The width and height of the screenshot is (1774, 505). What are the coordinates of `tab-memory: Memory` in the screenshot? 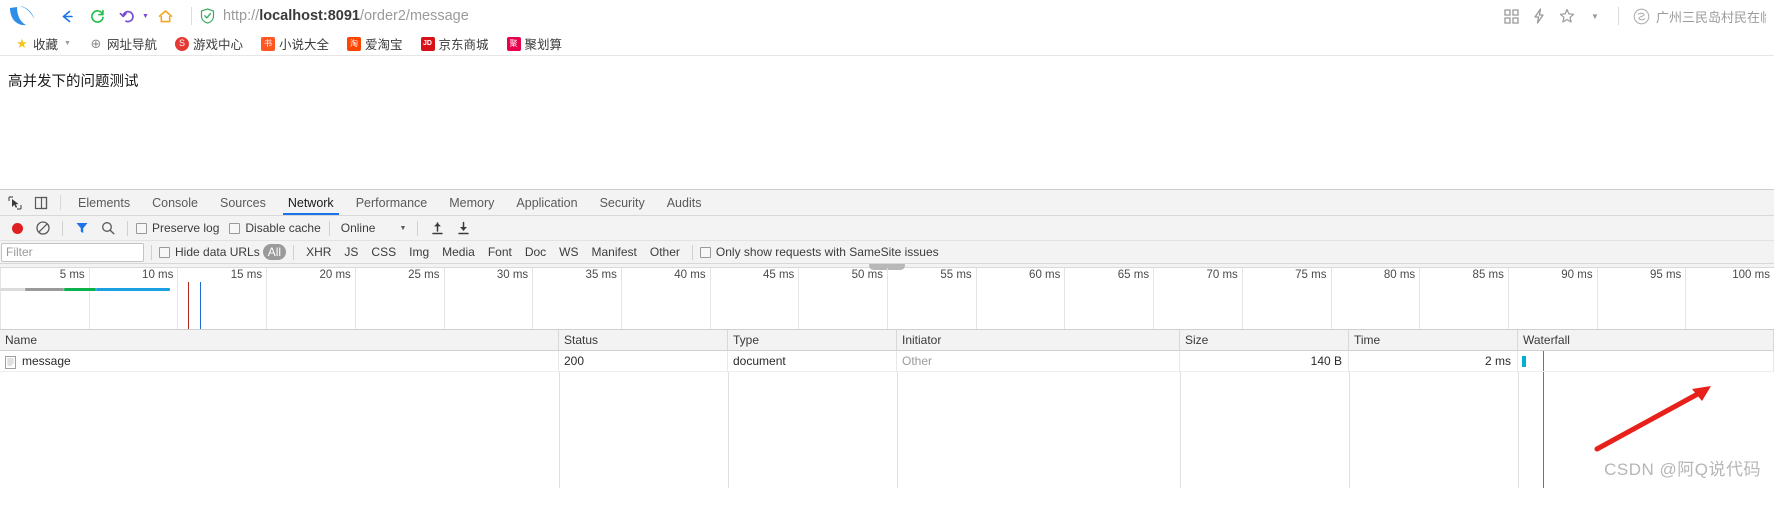 It's located at (471, 202).